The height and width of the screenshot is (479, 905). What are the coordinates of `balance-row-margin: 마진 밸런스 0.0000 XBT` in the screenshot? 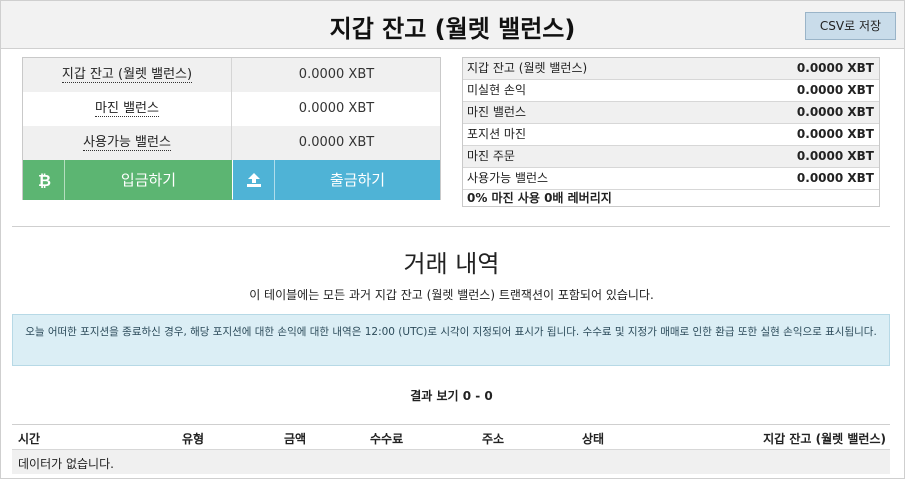 It's located at (231, 109).